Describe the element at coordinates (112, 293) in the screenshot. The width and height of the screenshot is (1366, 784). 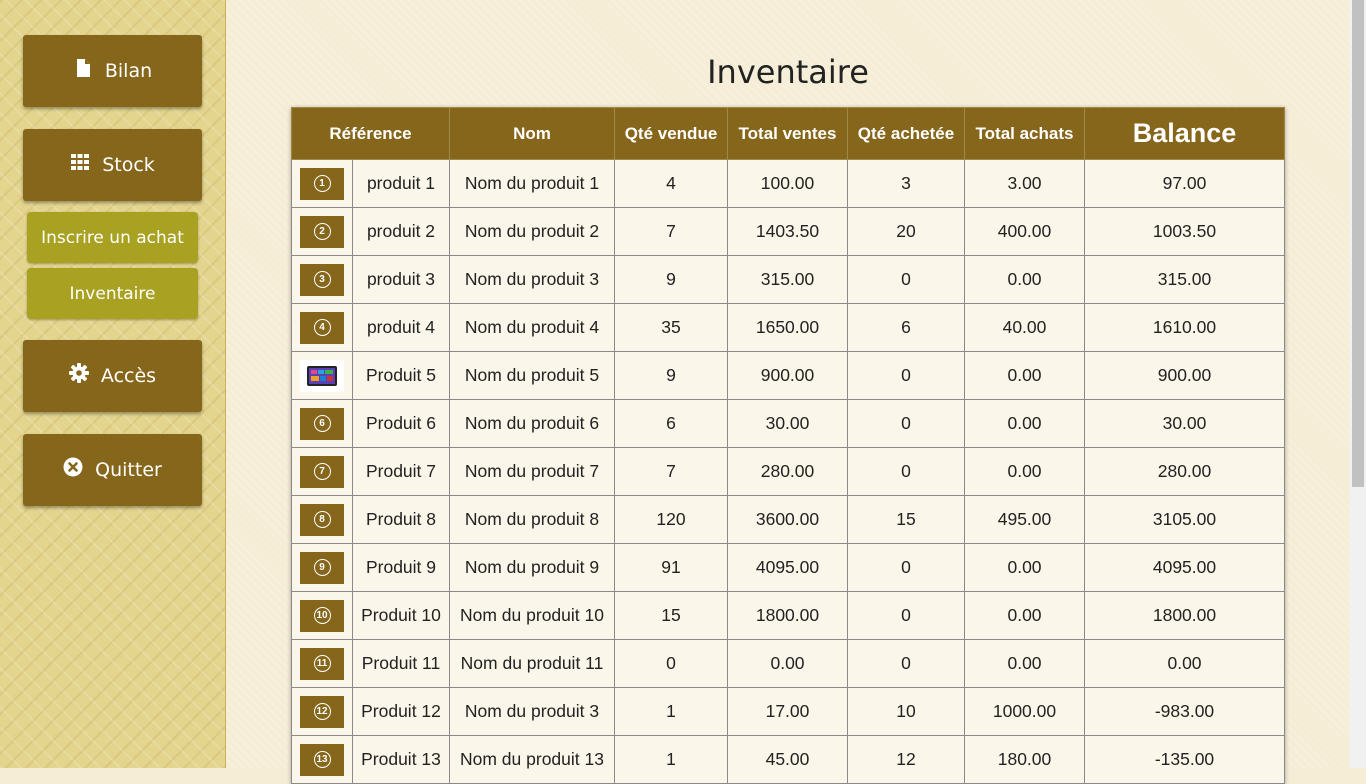
I see `sidebar-item-inventaire: Inventaire` at that location.